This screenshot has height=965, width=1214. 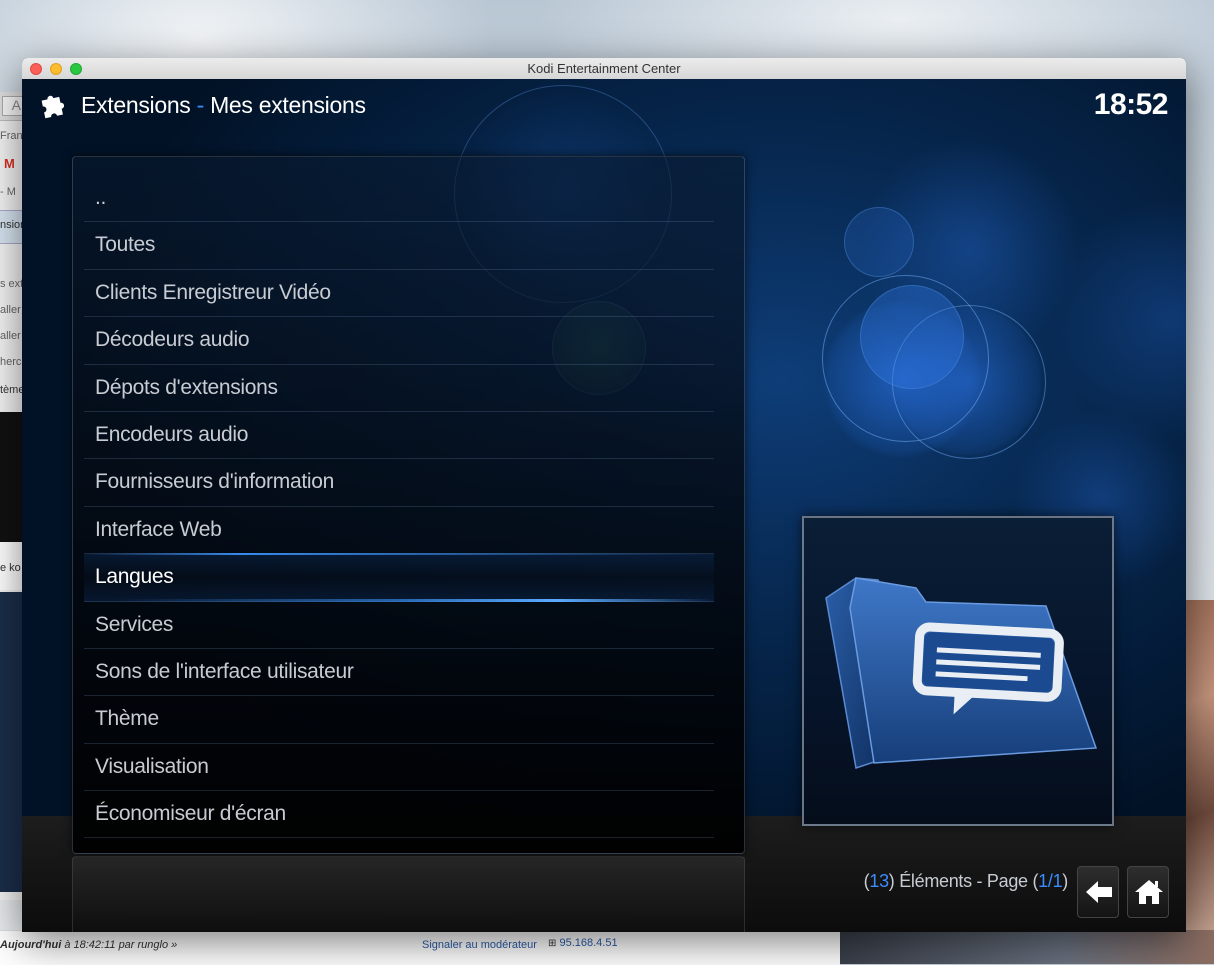 I want to click on list-item-label: Dépots d'extensions, so click(x=186, y=387).